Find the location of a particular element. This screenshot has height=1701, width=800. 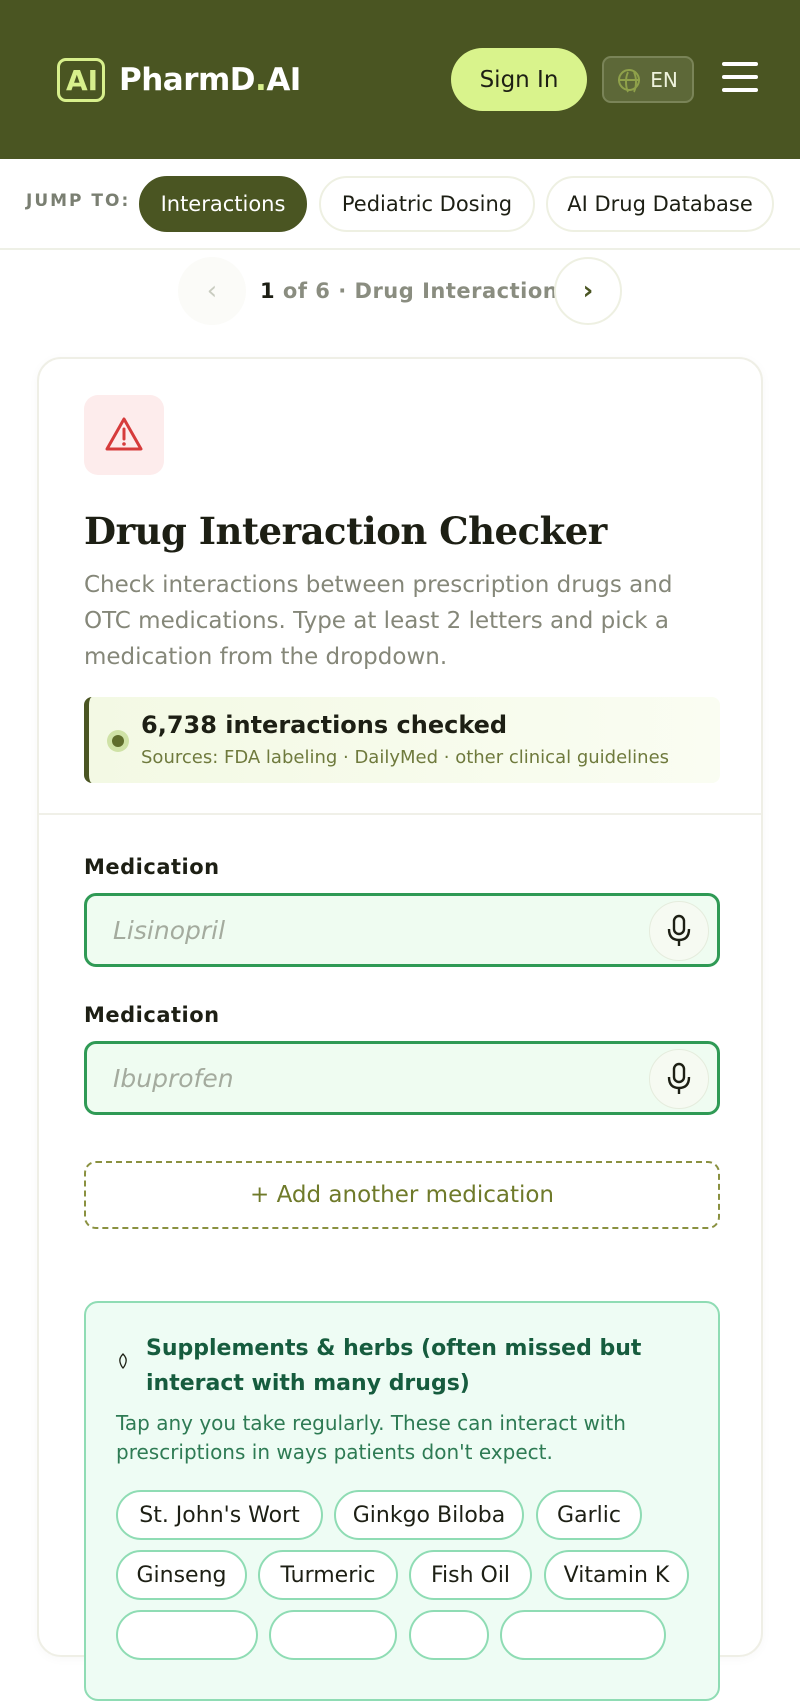

logo-text: PharmD.AI is located at coordinates (210, 80).